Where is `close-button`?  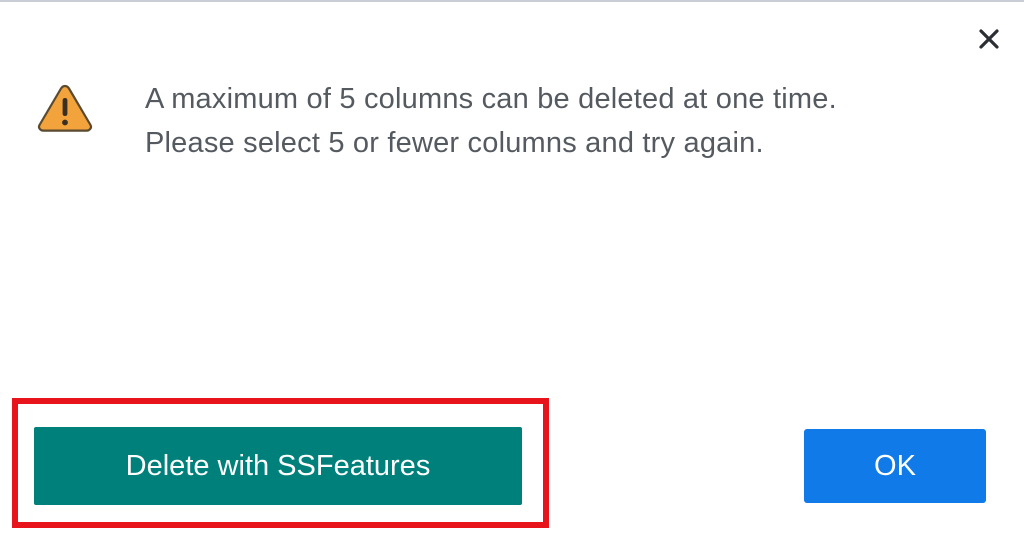
close-button is located at coordinates (989, 39).